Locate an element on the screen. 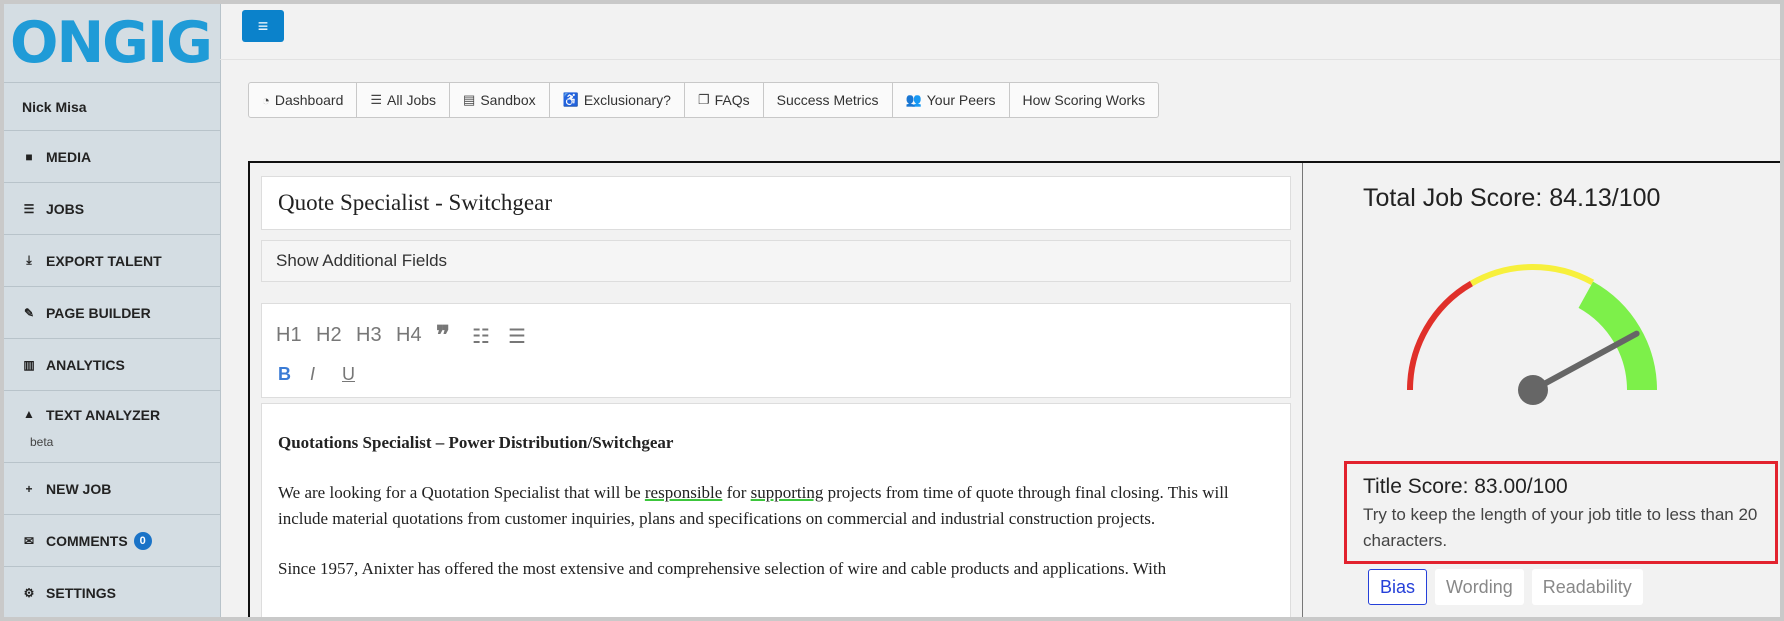 The height and width of the screenshot is (621, 1784). flagged-word: responsible is located at coordinates (683, 492).